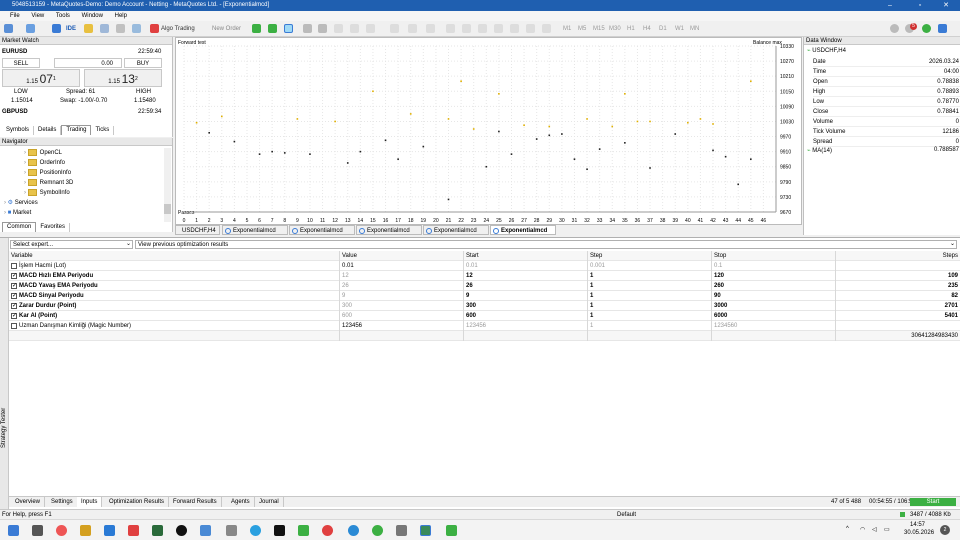  What do you see at coordinates (484, 276) in the screenshot?
I see `table-row: ✓ MACD Hızlı EMA Periyodu 12 12 1 120 109` at bounding box center [484, 276].